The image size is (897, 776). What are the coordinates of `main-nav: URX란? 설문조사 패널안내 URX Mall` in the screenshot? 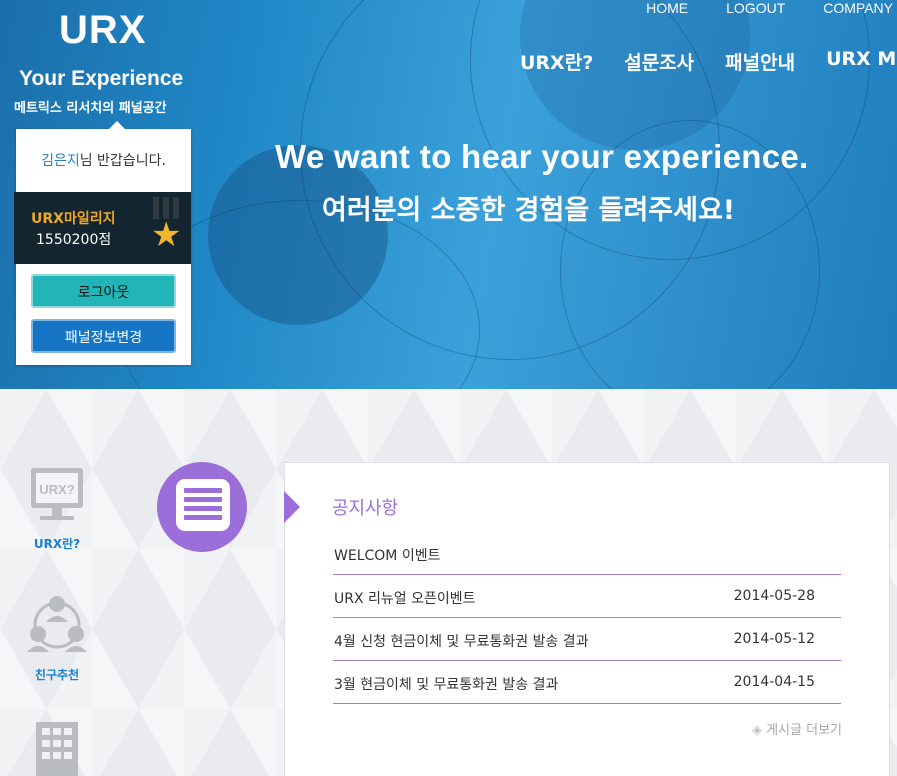 It's located at (708, 61).